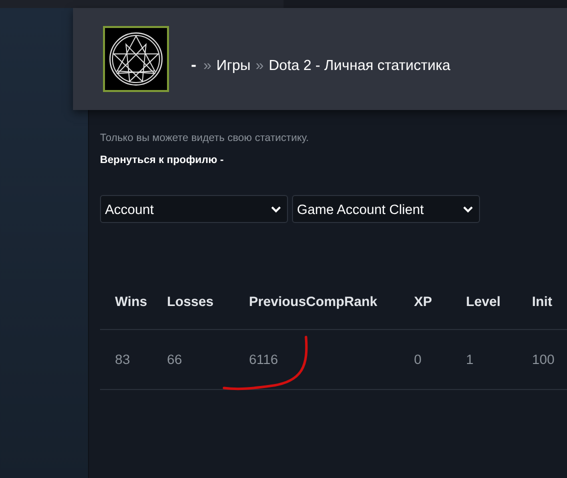  Describe the element at coordinates (174, 359) in the screenshot. I see `table-cell: 66` at that location.